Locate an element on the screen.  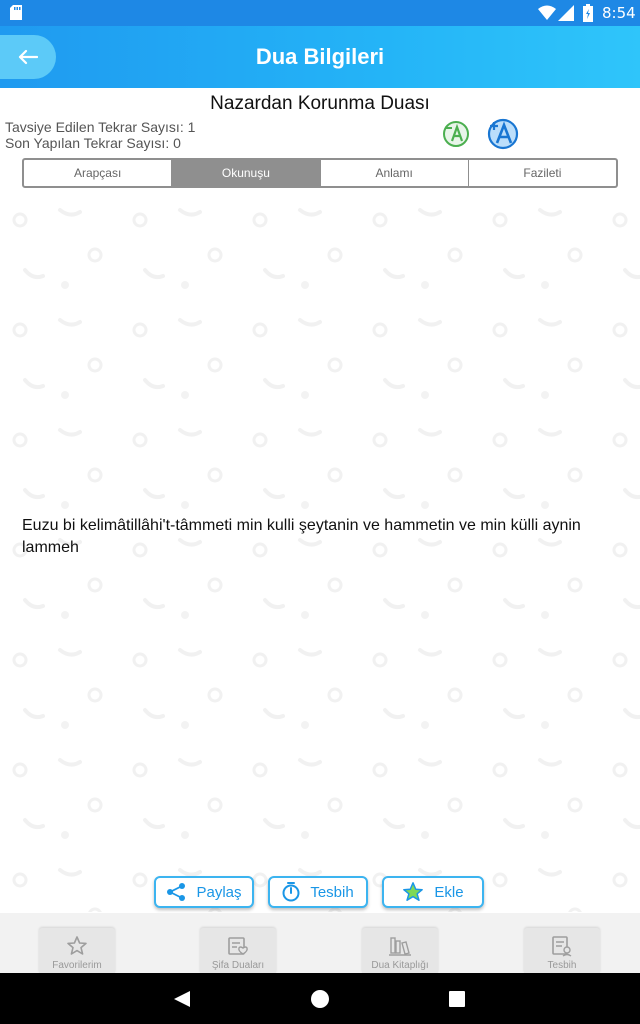
tesbih-label: Tesbih is located at coordinates (332, 892).